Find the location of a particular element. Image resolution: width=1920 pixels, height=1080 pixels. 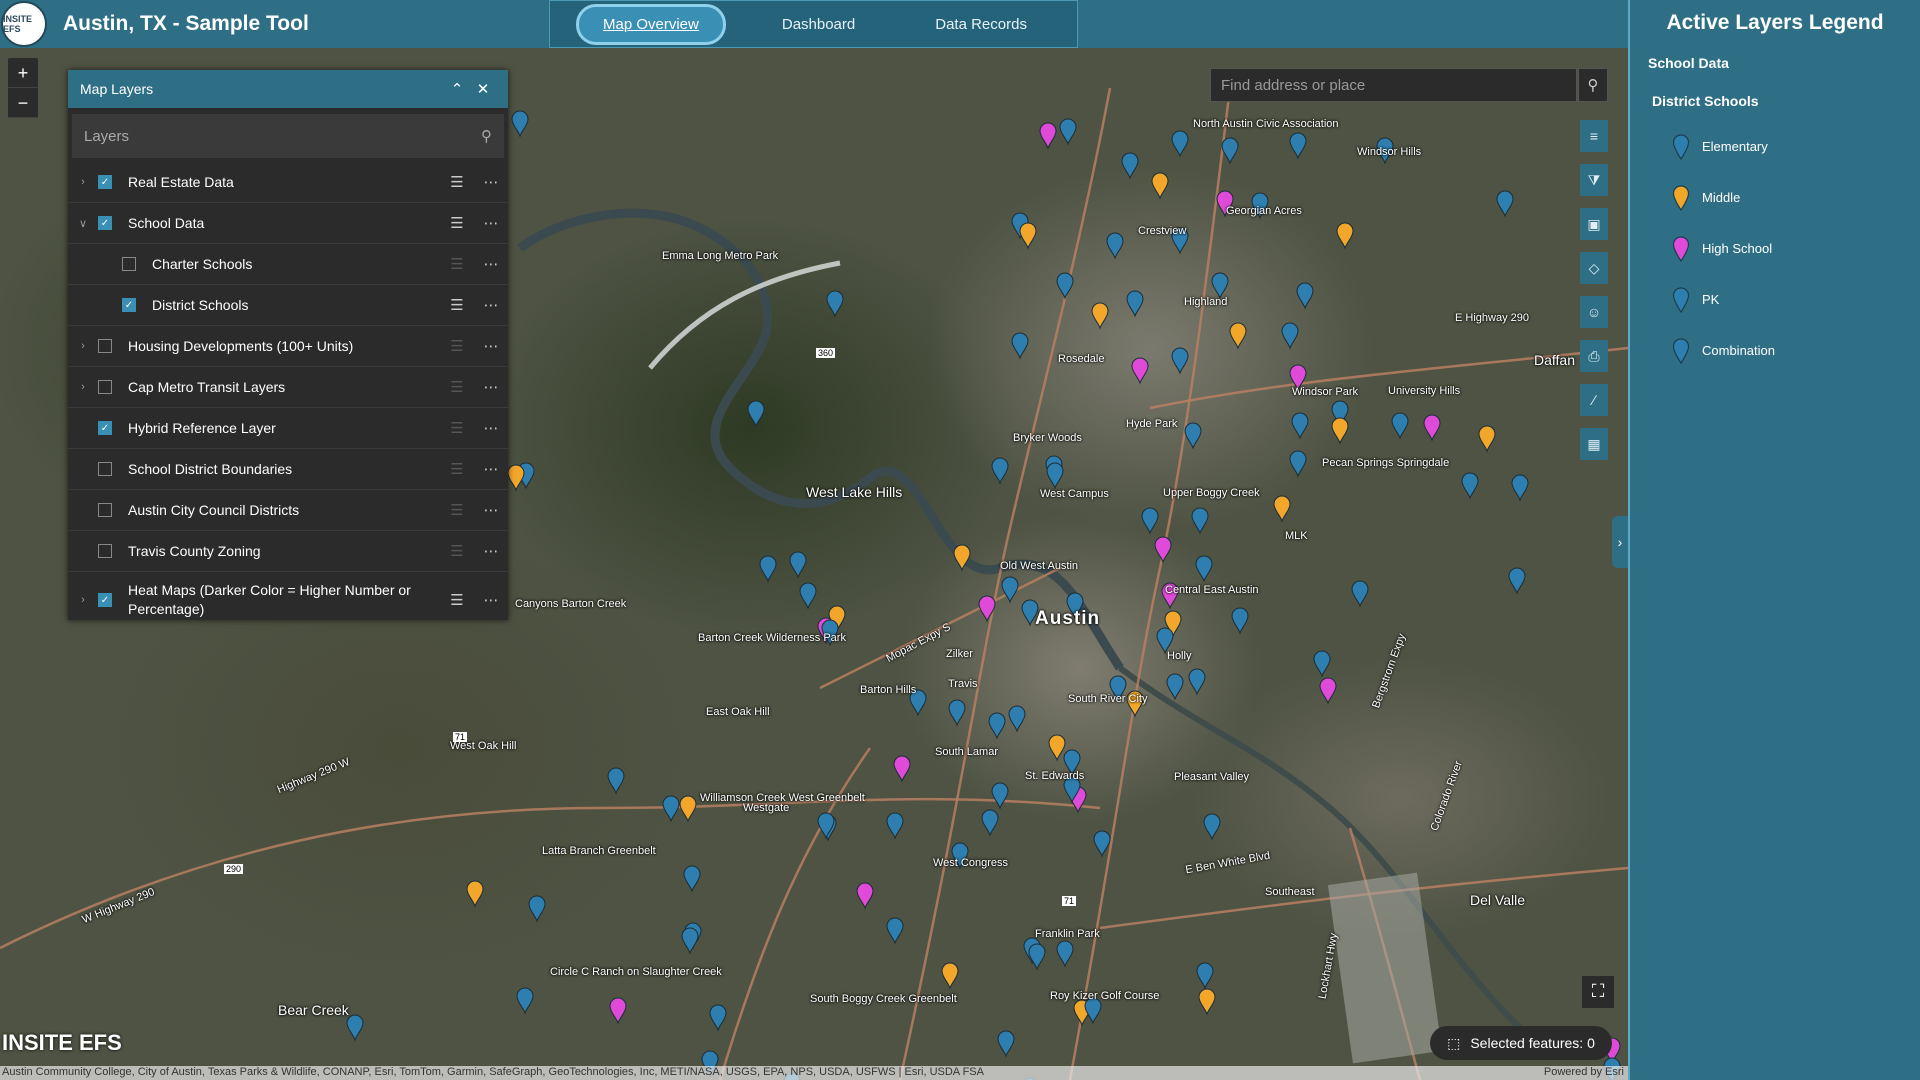

chevron-down-icon: ∨ is located at coordinates (83, 223).